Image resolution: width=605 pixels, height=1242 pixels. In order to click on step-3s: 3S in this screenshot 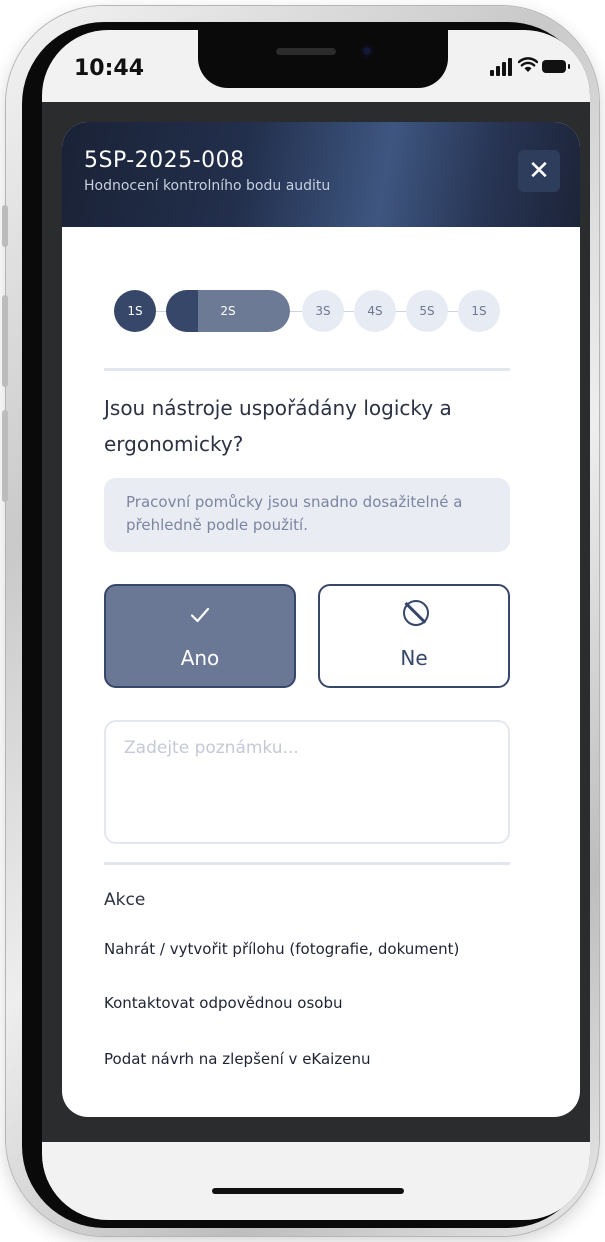, I will do `click(323, 311)`.